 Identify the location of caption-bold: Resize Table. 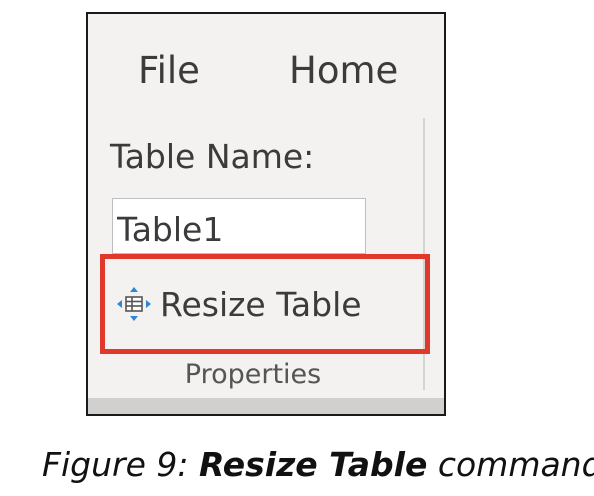
(313, 464).